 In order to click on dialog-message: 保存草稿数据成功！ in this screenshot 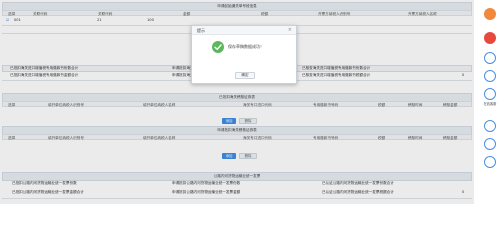, I will do `click(246, 46)`.